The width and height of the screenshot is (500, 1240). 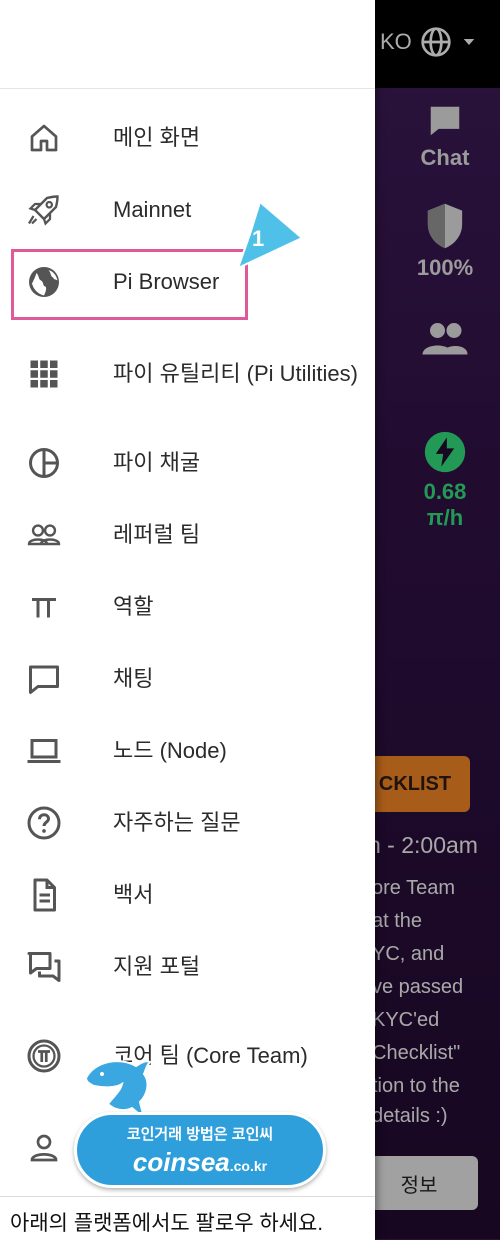 I want to click on menu-item-whitepaper: 백서, so click(x=187, y=895).